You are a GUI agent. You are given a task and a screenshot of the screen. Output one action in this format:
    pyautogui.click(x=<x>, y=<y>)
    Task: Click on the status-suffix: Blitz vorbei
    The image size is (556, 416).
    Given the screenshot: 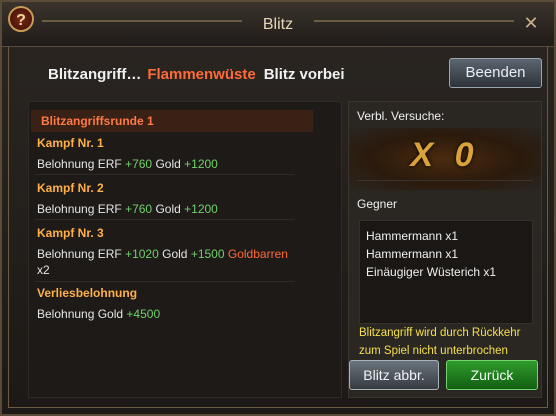 What is the action you would take?
    pyautogui.click(x=304, y=74)
    